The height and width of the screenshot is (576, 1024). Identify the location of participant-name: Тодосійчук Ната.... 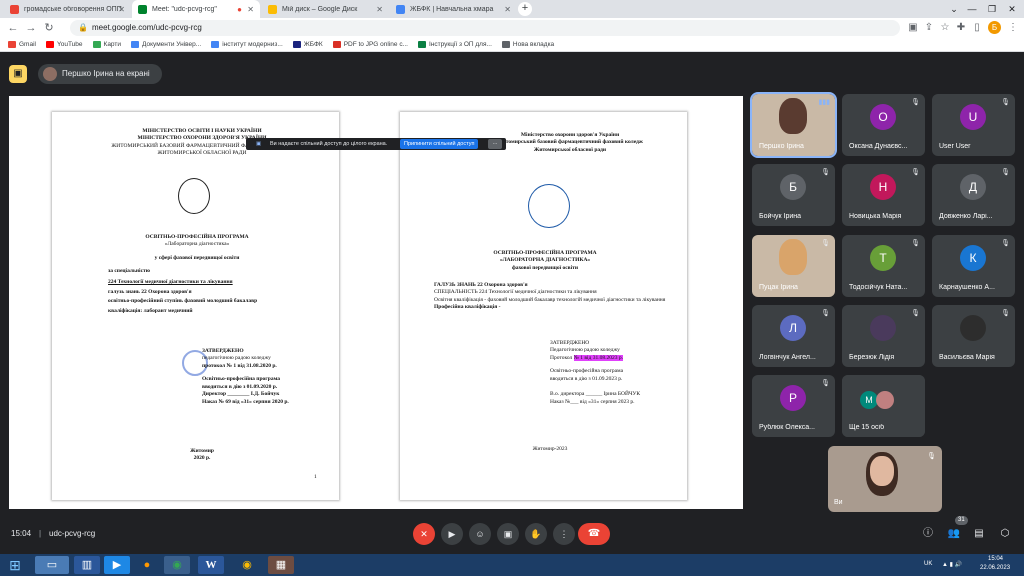
(878, 287).